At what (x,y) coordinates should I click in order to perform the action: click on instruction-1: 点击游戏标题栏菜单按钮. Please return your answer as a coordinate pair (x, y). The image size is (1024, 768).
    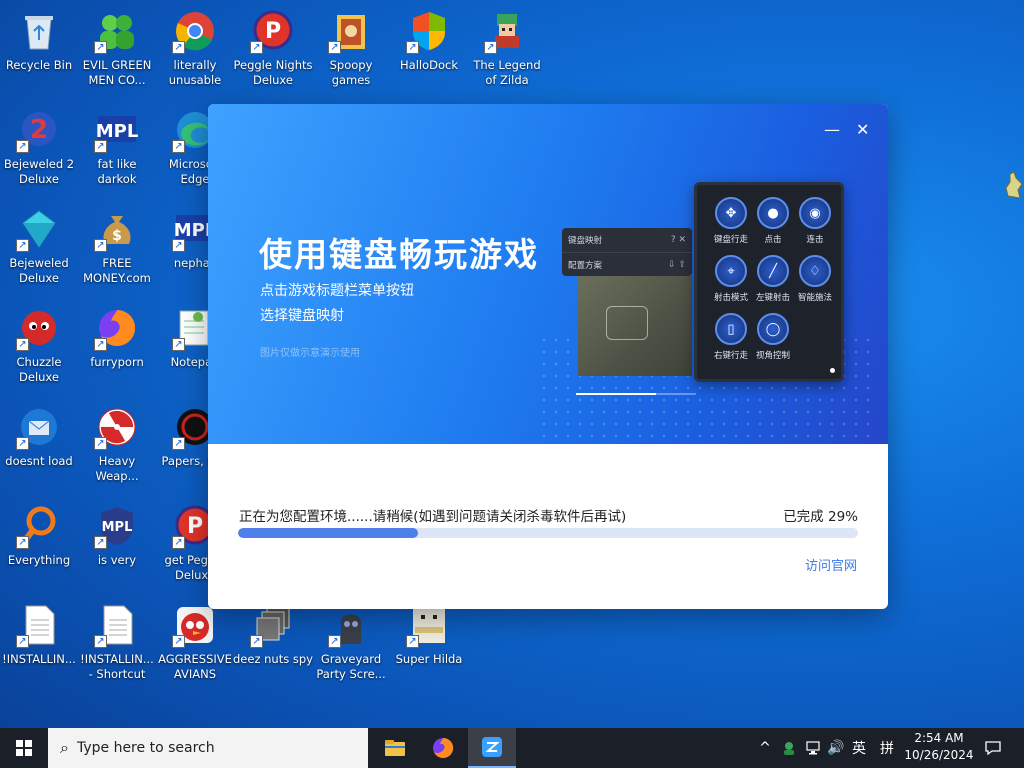
    Looking at the image, I should click on (337, 291).